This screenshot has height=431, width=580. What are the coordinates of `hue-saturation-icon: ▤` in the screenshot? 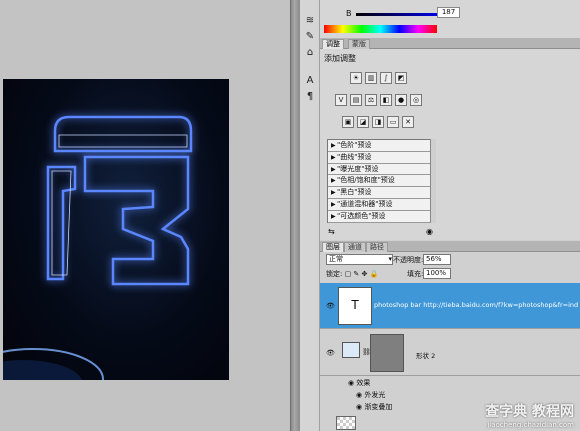 It's located at (356, 100).